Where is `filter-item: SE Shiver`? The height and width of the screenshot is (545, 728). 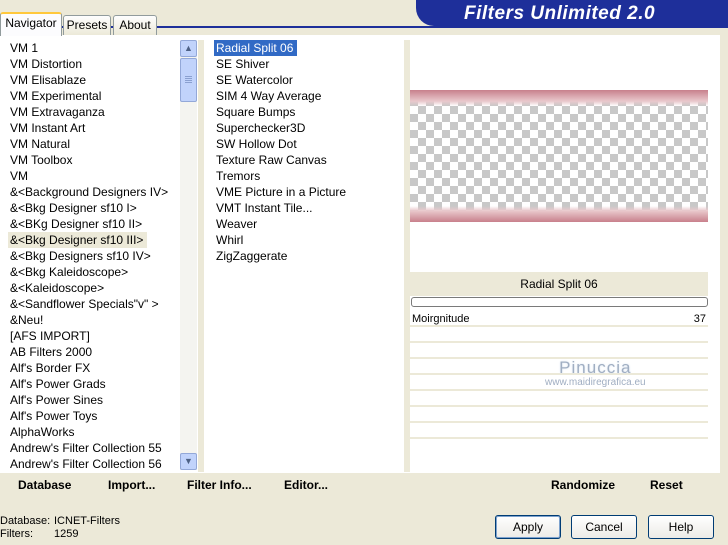
filter-item: SE Shiver is located at coordinates (307, 64).